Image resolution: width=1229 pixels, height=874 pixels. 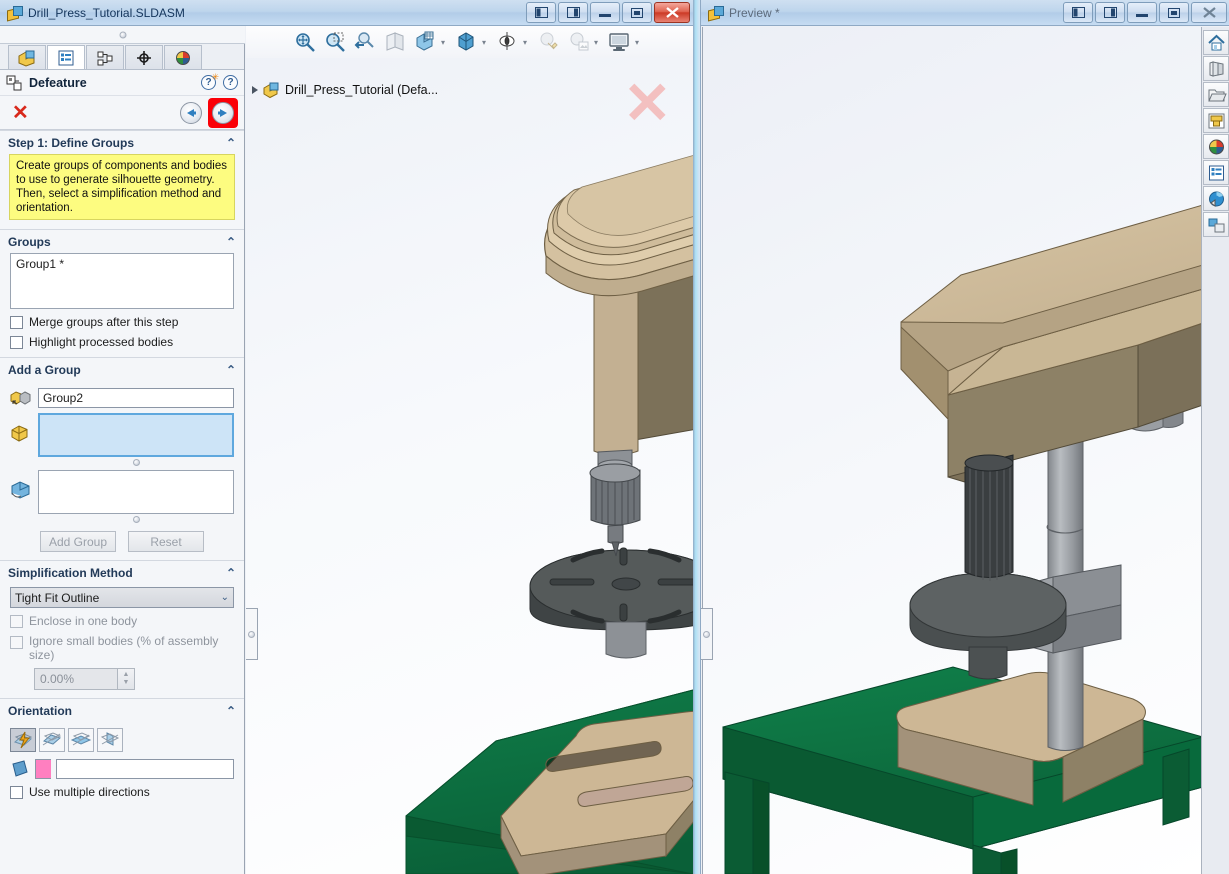 What do you see at coordinates (1216, 198) in the screenshot?
I see `sw-forum-icon` at bounding box center [1216, 198].